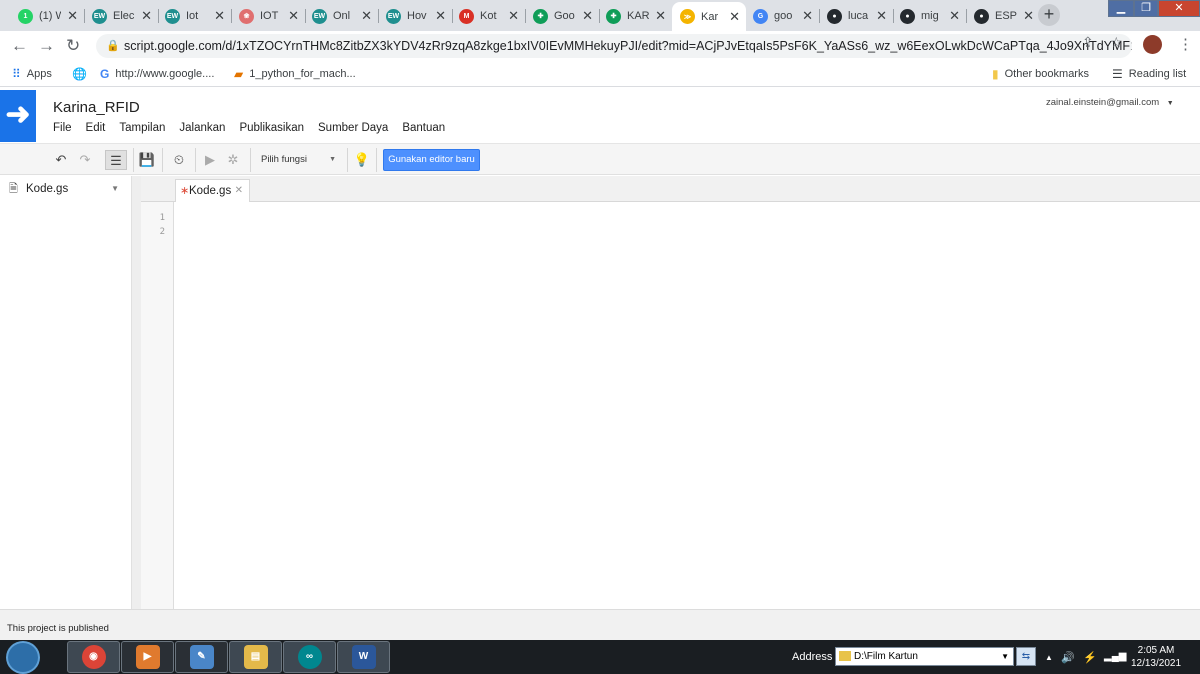 The height and width of the screenshot is (674, 1200). I want to click on taskbar-media-player: ▶, so click(147, 657).